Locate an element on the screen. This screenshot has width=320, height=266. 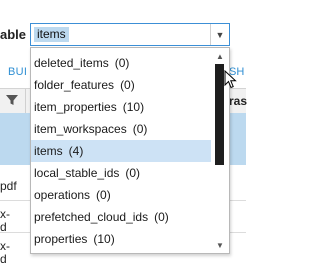
dropdown-item-label: item_properties is located at coordinates (75, 107).